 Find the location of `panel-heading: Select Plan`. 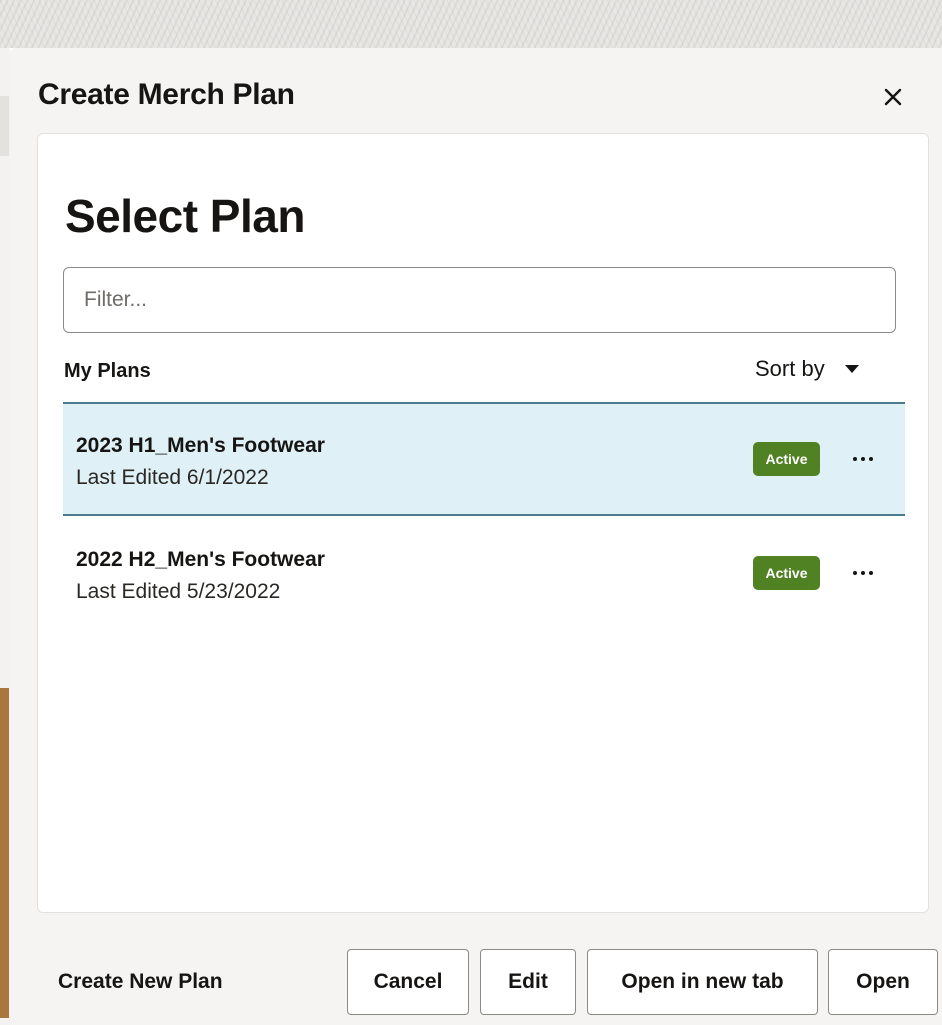

panel-heading: Select Plan is located at coordinates (185, 216).